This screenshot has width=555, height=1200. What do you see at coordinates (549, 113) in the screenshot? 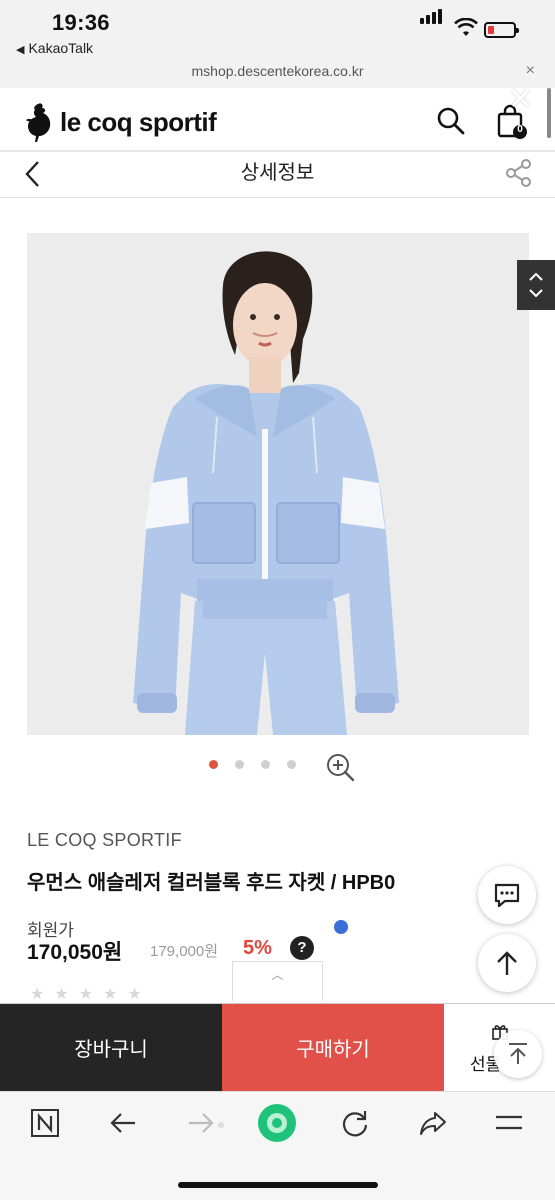
I see `page-scroll-indicator` at bounding box center [549, 113].